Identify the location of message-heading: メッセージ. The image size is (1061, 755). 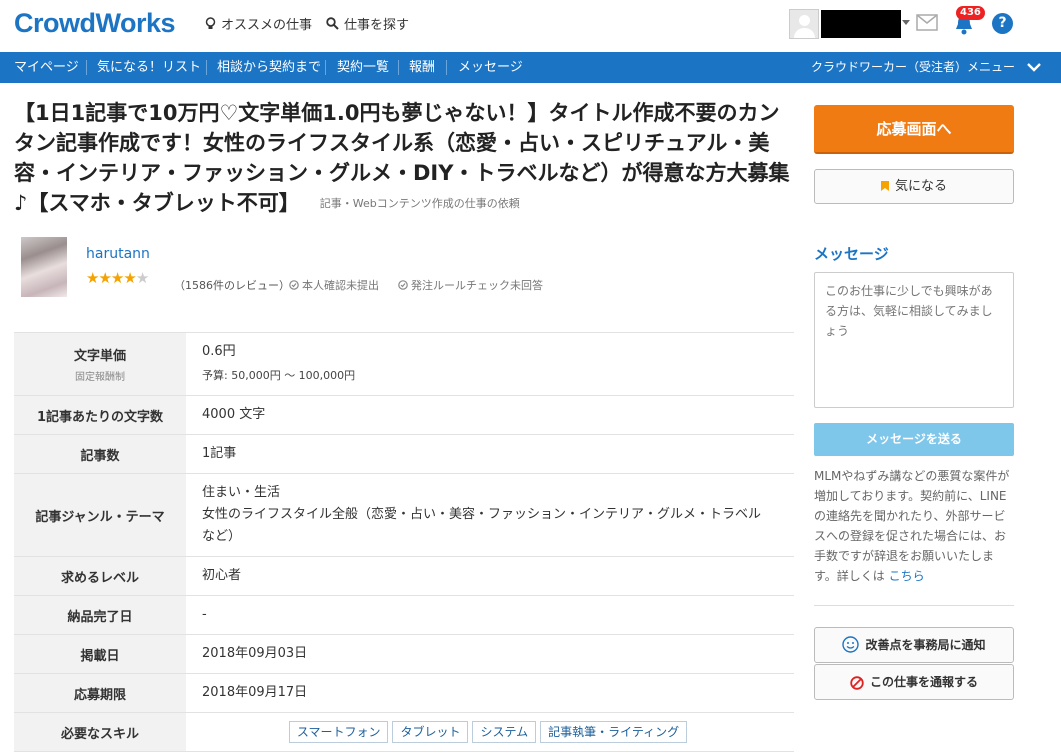
(851, 254).